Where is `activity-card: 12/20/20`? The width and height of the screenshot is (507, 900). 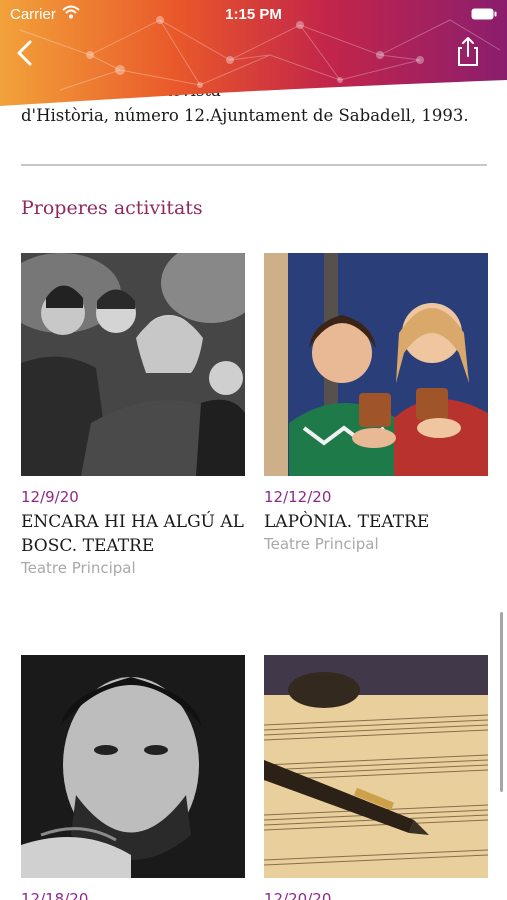
activity-card: 12/20/20 is located at coordinates (376, 777).